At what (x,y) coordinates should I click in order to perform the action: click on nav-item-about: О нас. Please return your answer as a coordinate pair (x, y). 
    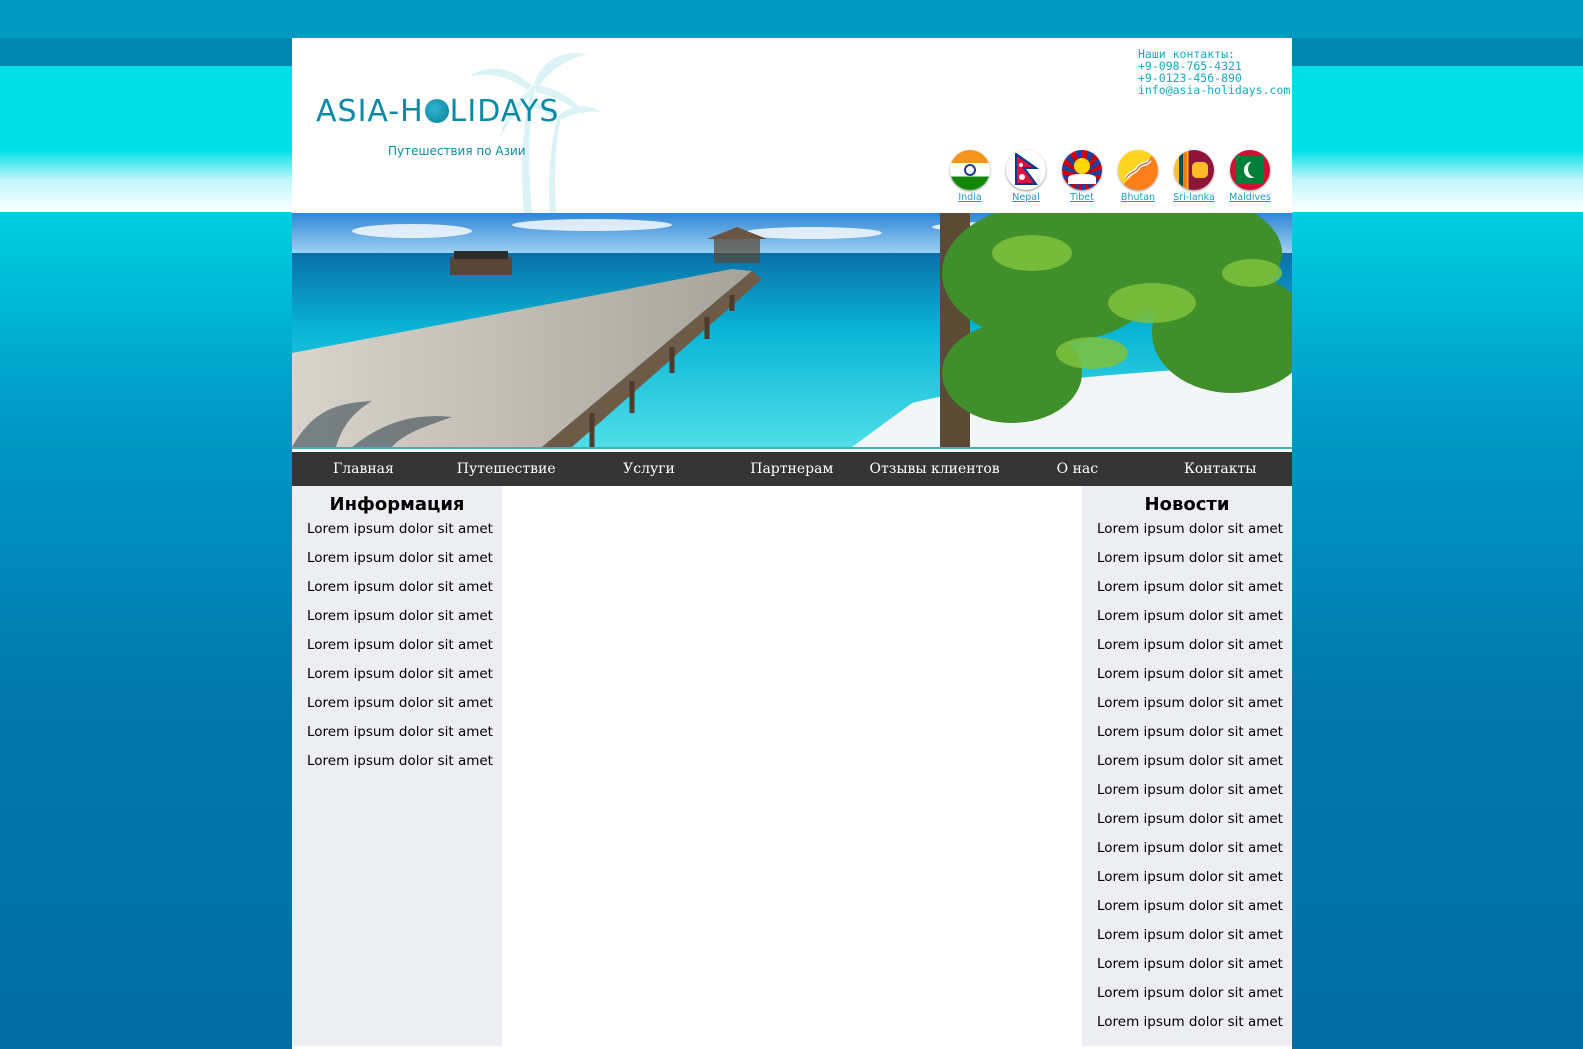
    Looking at the image, I should click on (1077, 469).